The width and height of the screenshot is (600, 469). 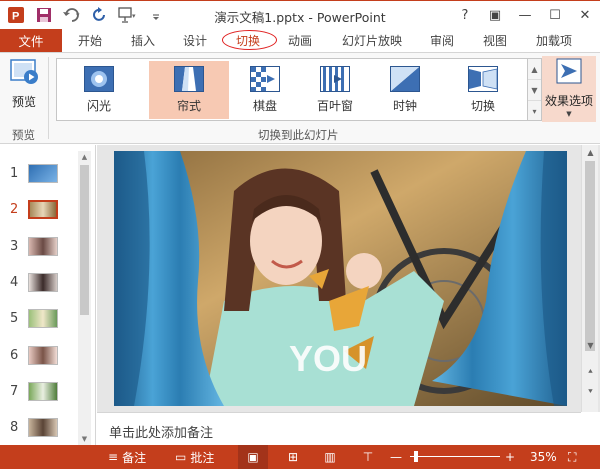 I want to click on blinds-transition-icon, so click(x=335, y=79).